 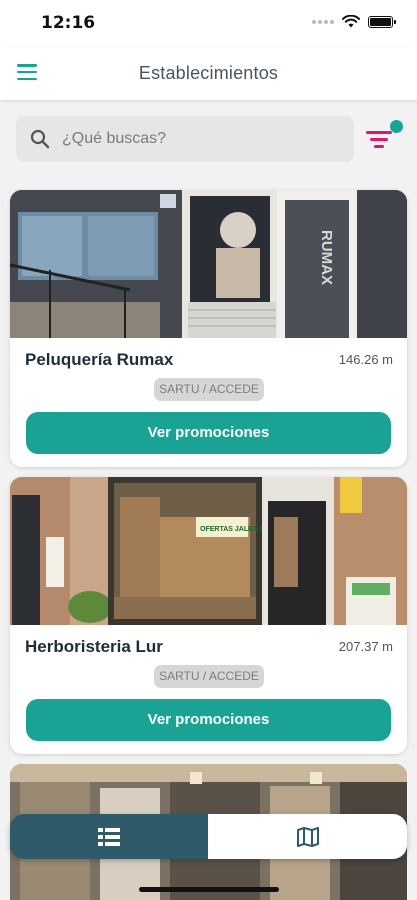 I want to click on filter-active-indicator, so click(x=396, y=126).